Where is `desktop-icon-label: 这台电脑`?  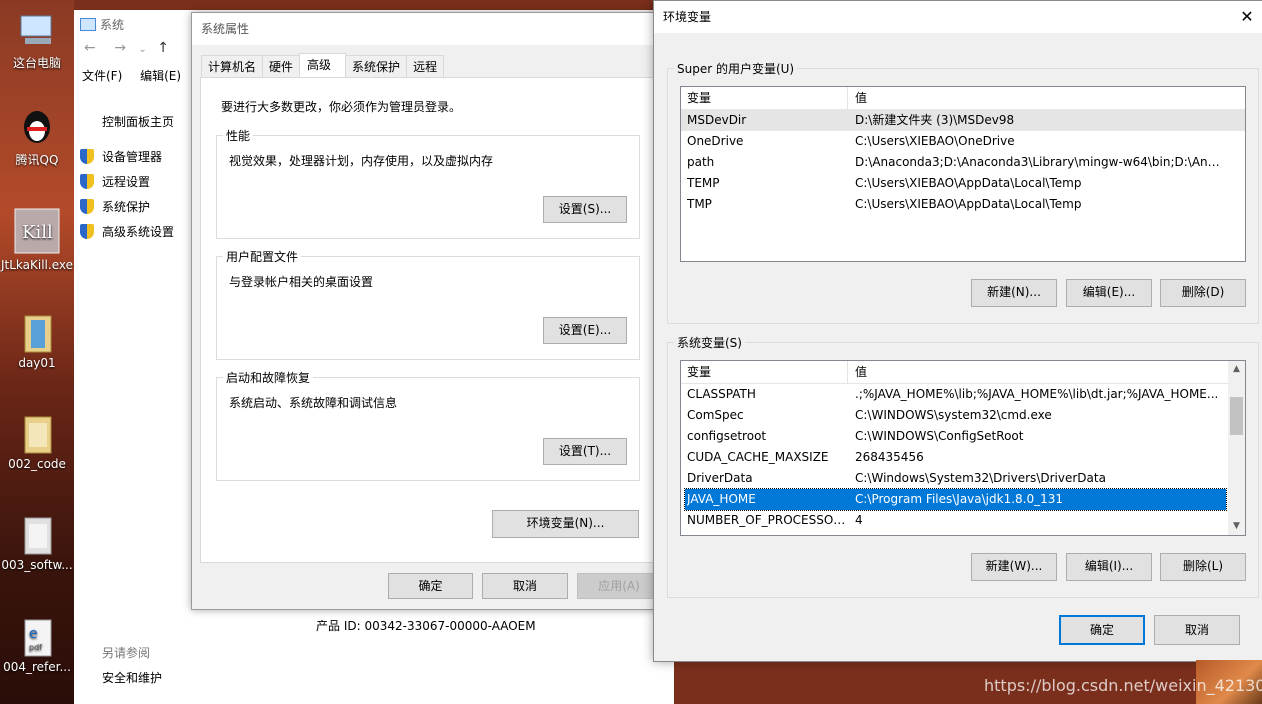
desktop-icon-label: 这台电脑 is located at coordinates (36, 63).